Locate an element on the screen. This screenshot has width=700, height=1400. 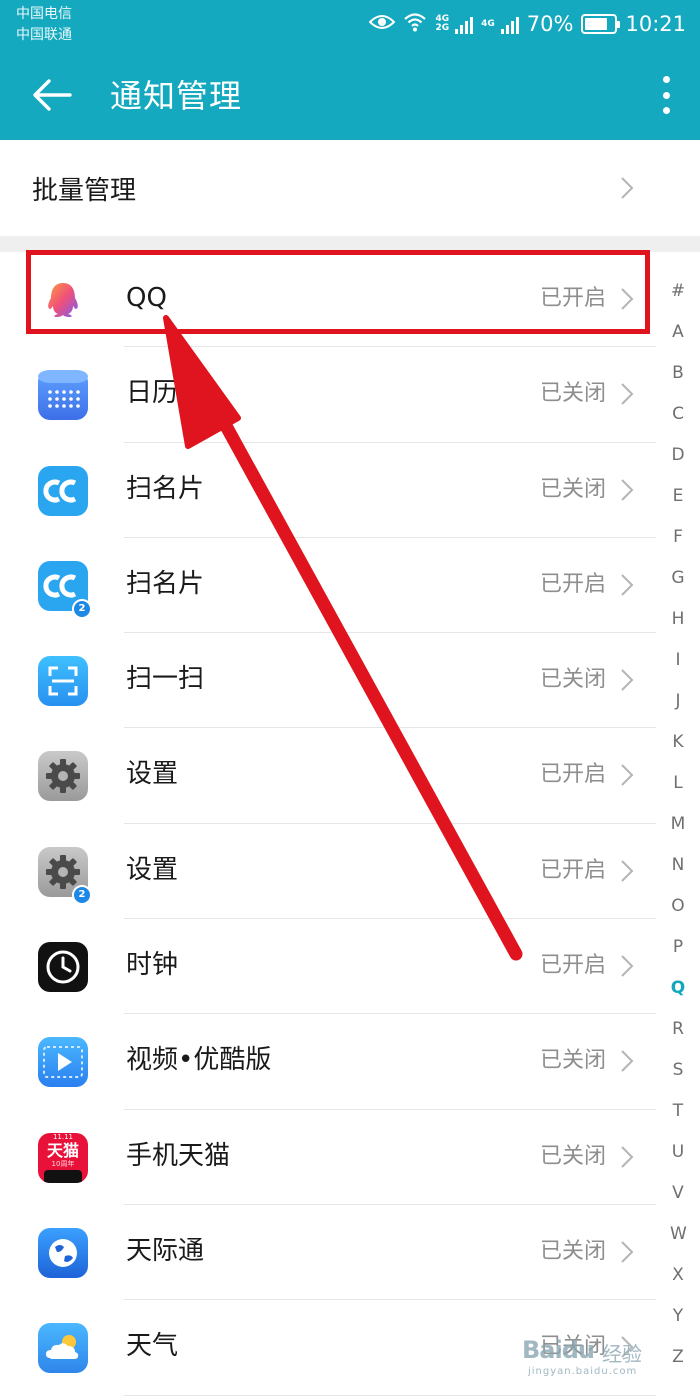
alphabet-index-letter: U is located at coordinates (678, 1162).